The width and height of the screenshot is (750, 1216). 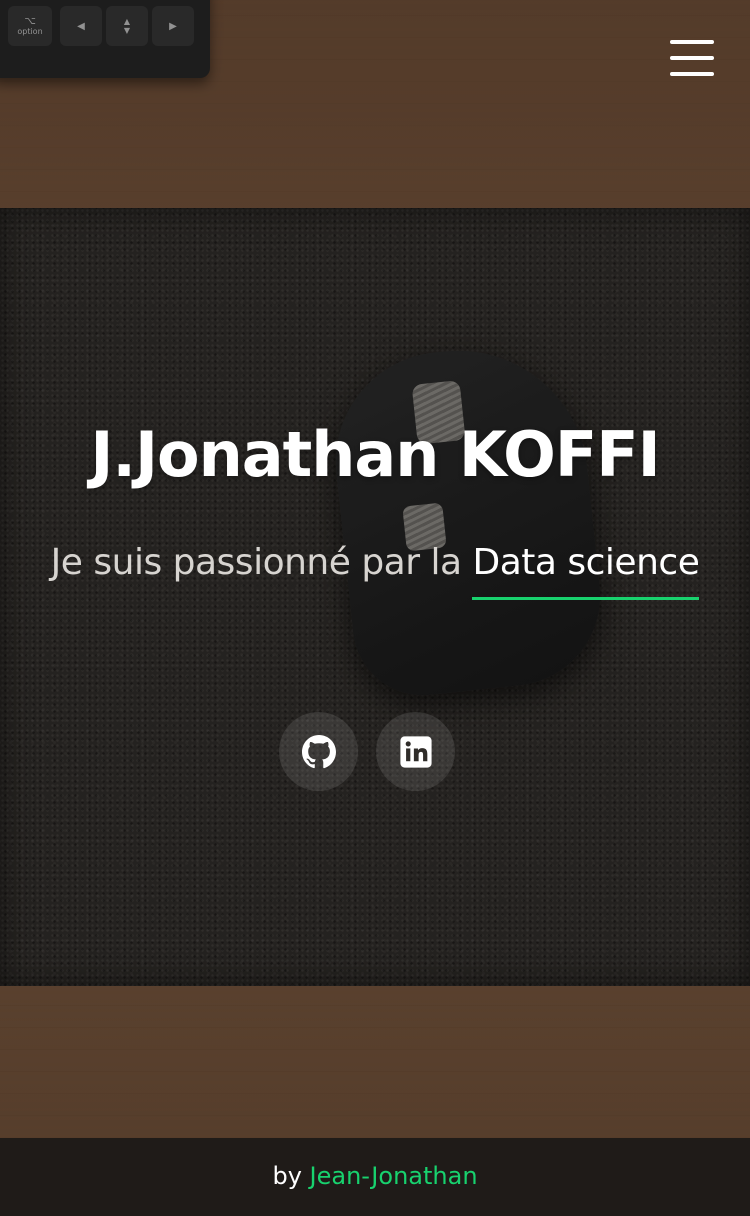 I want to click on hamburger-menu-icon, so click(x=692, y=58).